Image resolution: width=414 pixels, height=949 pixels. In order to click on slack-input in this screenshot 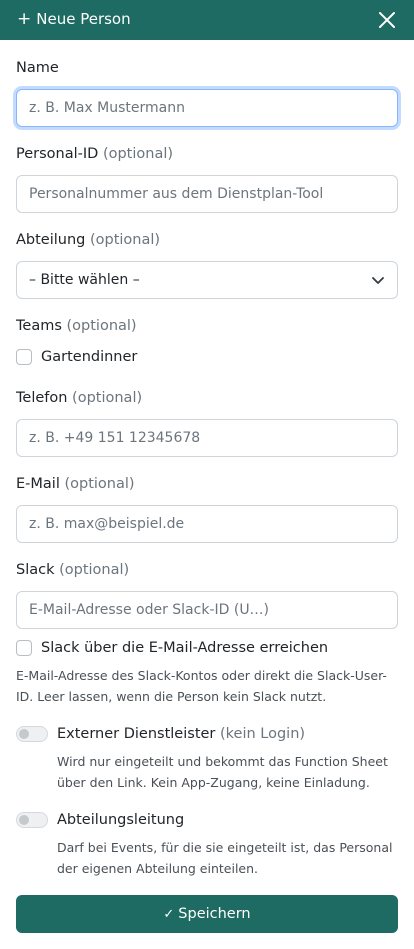, I will do `click(207, 610)`.